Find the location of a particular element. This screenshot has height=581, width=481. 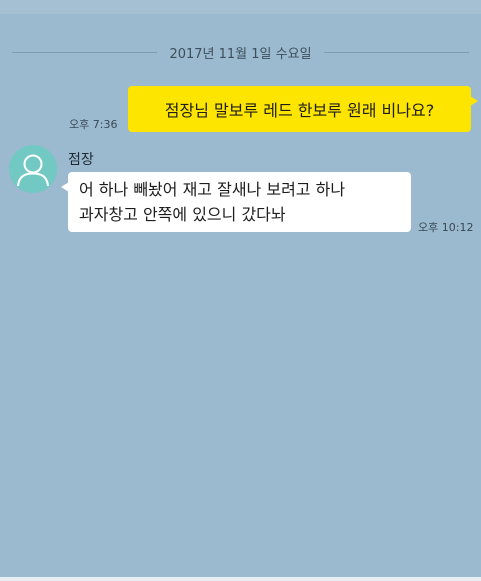

date-separator-text: 2017년 11월 1일 수요일 is located at coordinates (240, 54).